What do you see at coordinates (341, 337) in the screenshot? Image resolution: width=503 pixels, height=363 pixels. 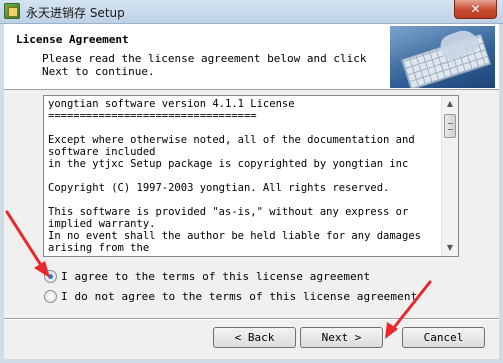 I see `next-button: Next >` at bounding box center [341, 337].